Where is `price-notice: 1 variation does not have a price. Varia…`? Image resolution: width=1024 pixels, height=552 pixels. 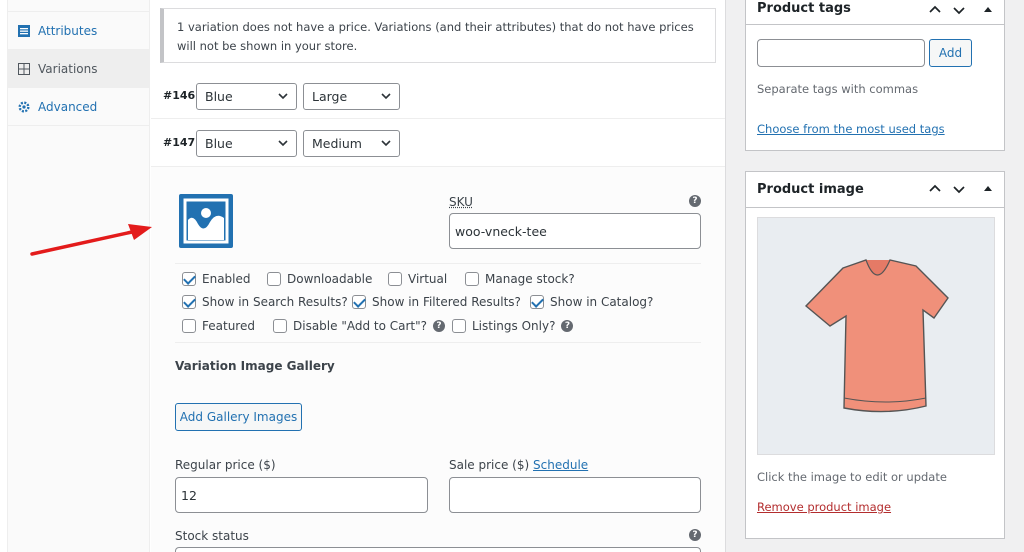 price-notice: 1 variation does not have a price. Varia… is located at coordinates (438, 35).